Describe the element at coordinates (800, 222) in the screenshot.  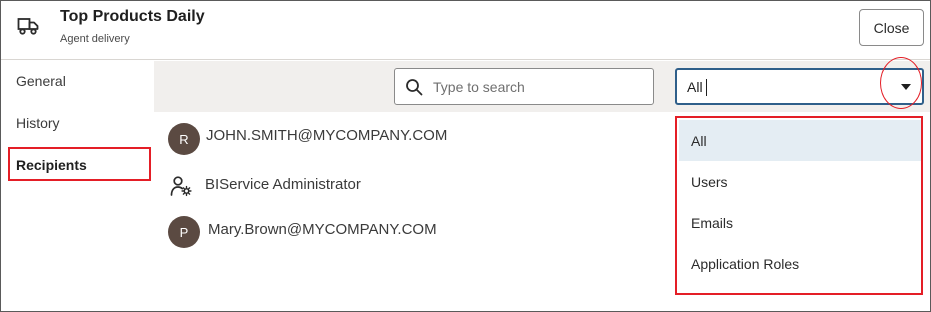
I see `option-emails: Emails` at that location.